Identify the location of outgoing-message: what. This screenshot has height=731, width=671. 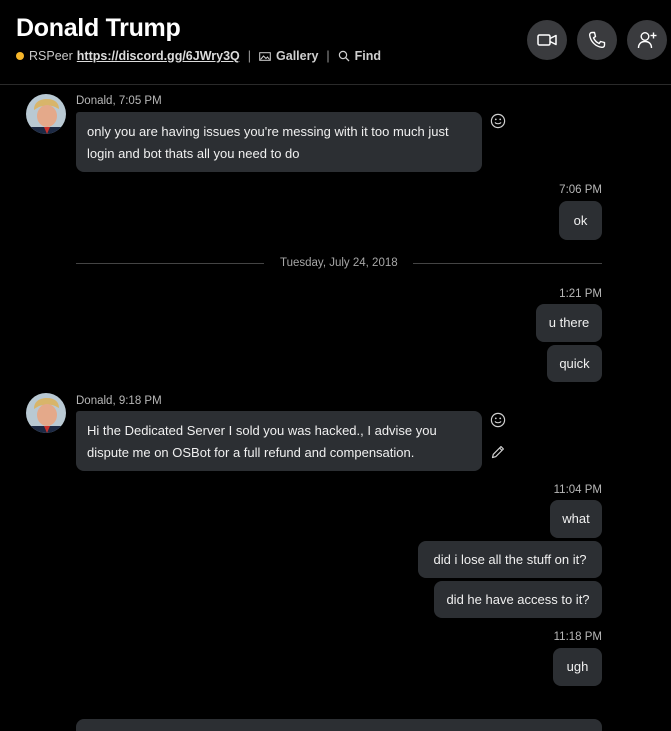
(576, 519).